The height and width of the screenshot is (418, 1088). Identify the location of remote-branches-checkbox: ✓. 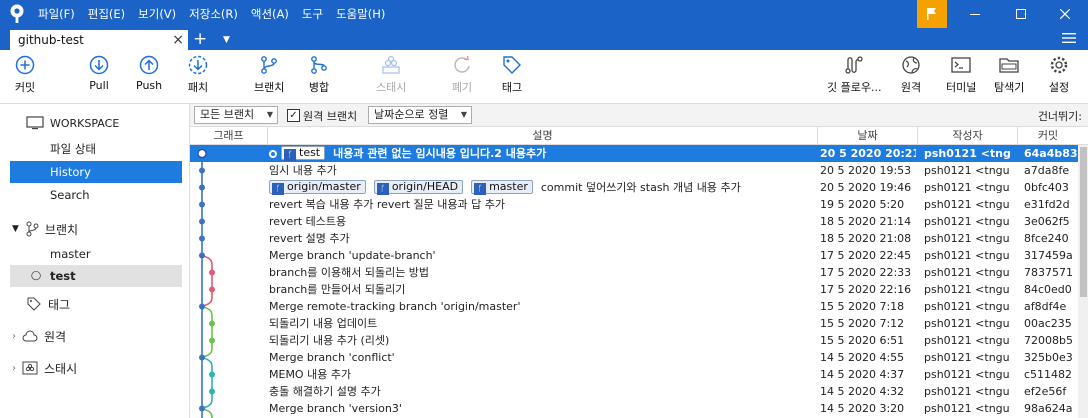
(293, 115).